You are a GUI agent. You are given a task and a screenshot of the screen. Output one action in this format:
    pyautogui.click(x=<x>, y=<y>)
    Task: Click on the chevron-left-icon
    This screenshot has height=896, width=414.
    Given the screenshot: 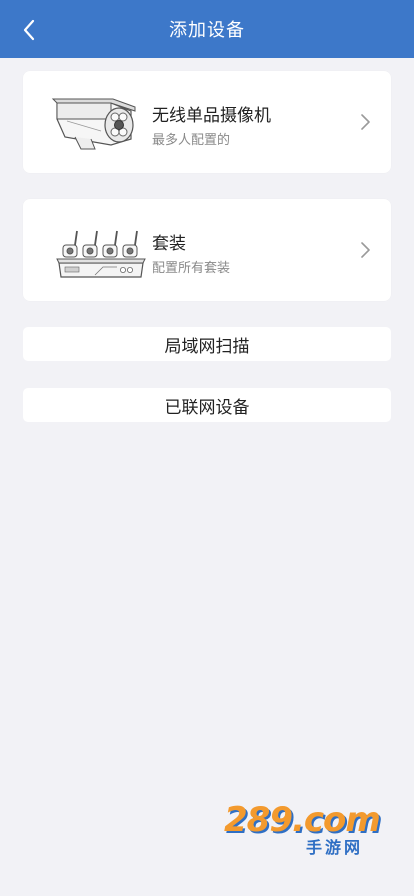 What is the action you would take?
    pyautogui.click(x=29, y=30)
    